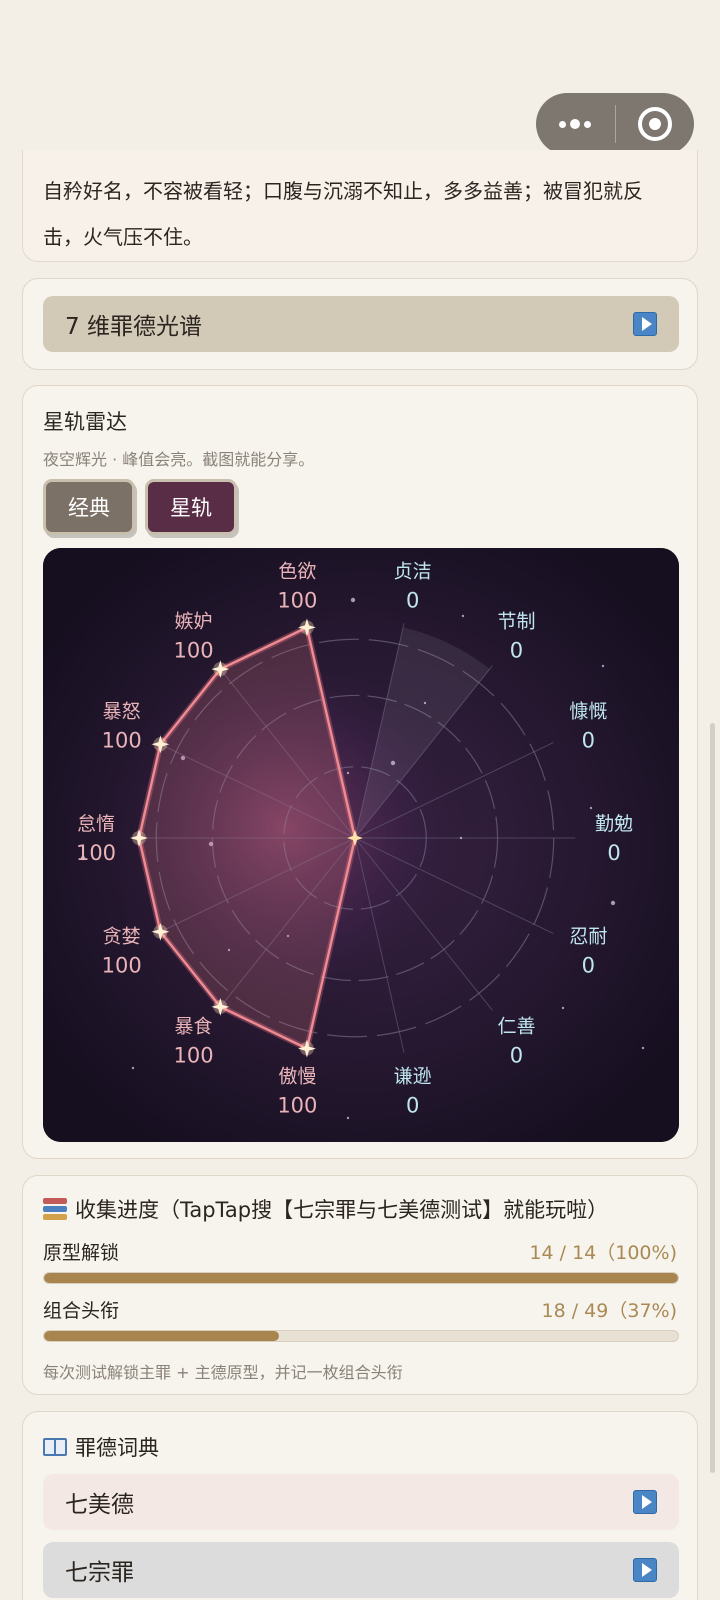  Describe the element at coordinates (413, 571) in the screenshot. I see `radar-axis-label: 贞洁` at that location.